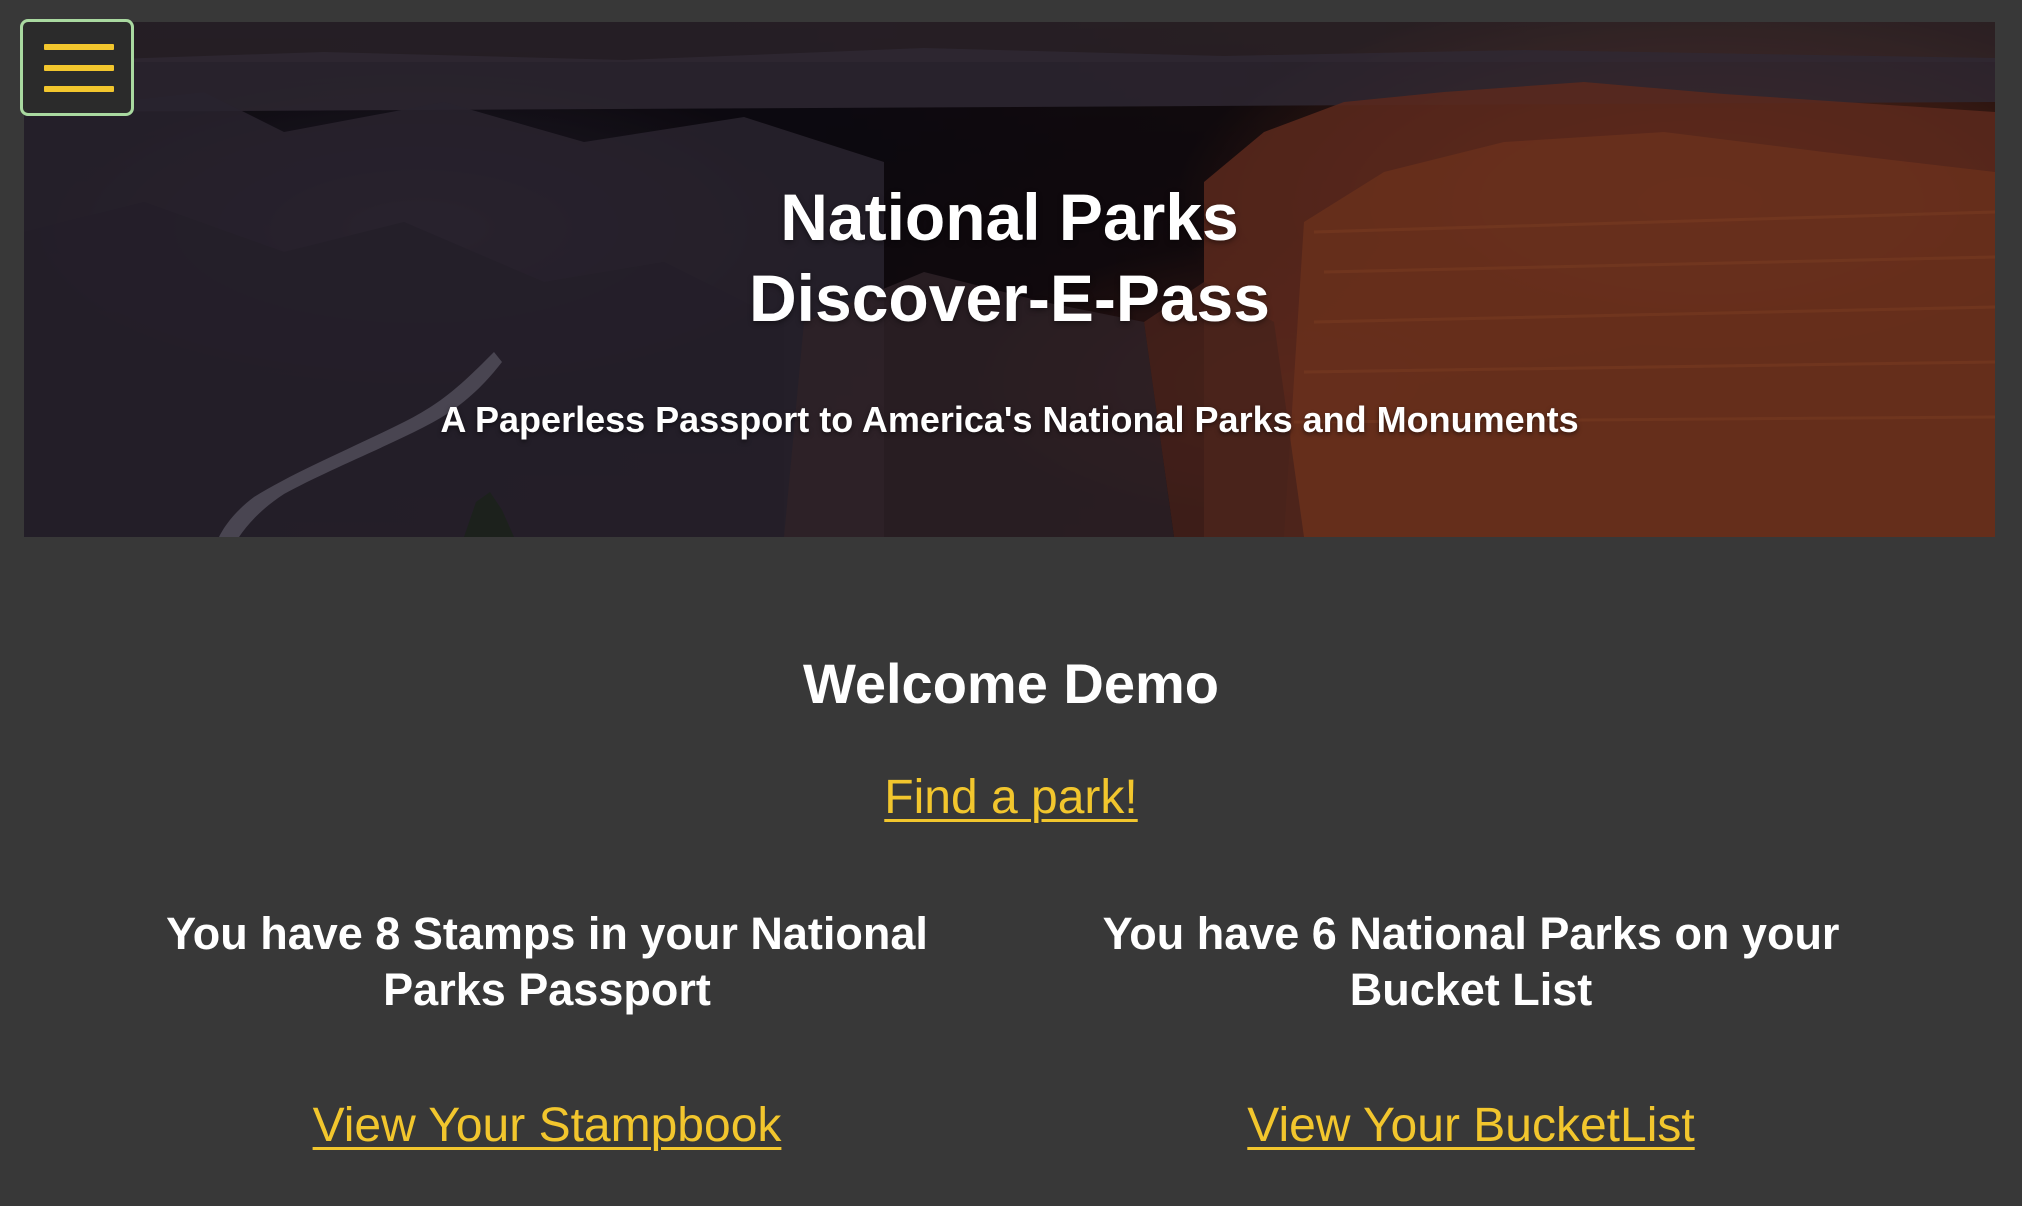 The image size is (2022, 1206). What do you see at coordinates (1011, 683) in the screenshot?
I see `welcome-heading: Welcome Demo` at bounding box center [1011, 683].